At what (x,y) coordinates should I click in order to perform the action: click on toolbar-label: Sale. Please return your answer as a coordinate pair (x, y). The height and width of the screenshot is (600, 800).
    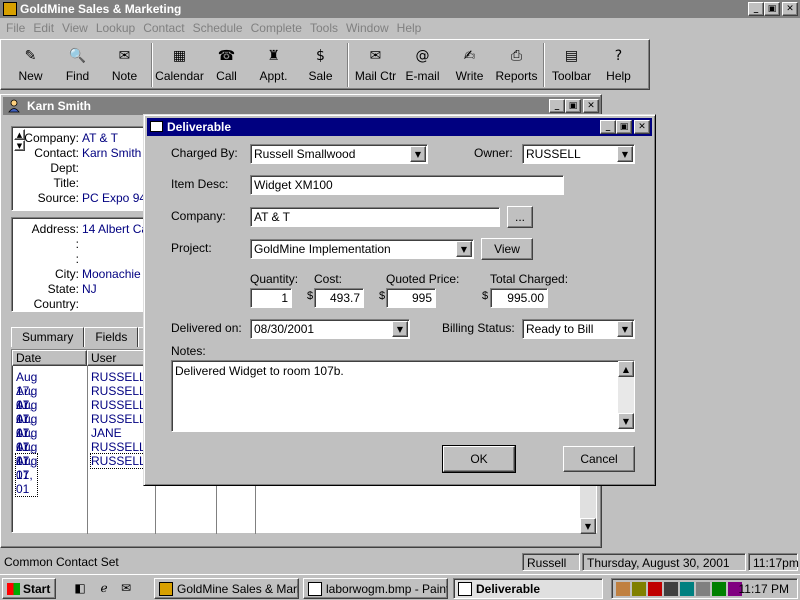
    Looking at the image, I should click on (320, 76).